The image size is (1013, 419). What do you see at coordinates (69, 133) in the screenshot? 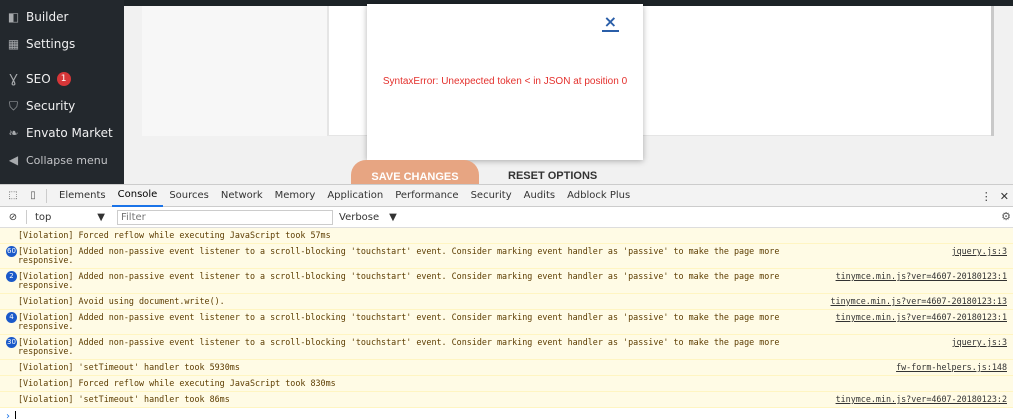
I see `sidebar-item-label: Envato Market` at bounding box center [69, 133].